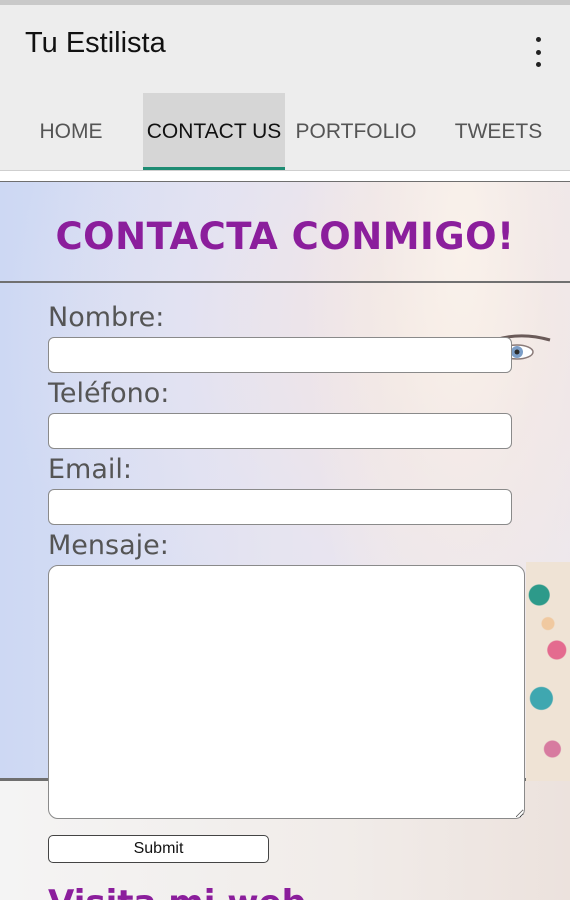 The height and width of the screenshot is (900, 570). Describe the element at coordinates (280, 507) in the screenshot. I see `email-input` at that location.